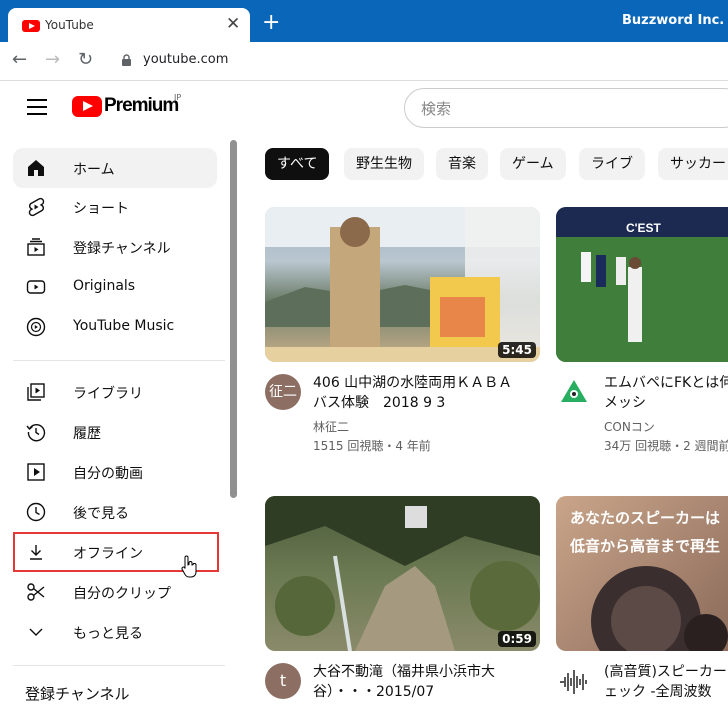 The width and height of the screenshot is (728, 704). I want to click on lock-icon, so click(126, 60).